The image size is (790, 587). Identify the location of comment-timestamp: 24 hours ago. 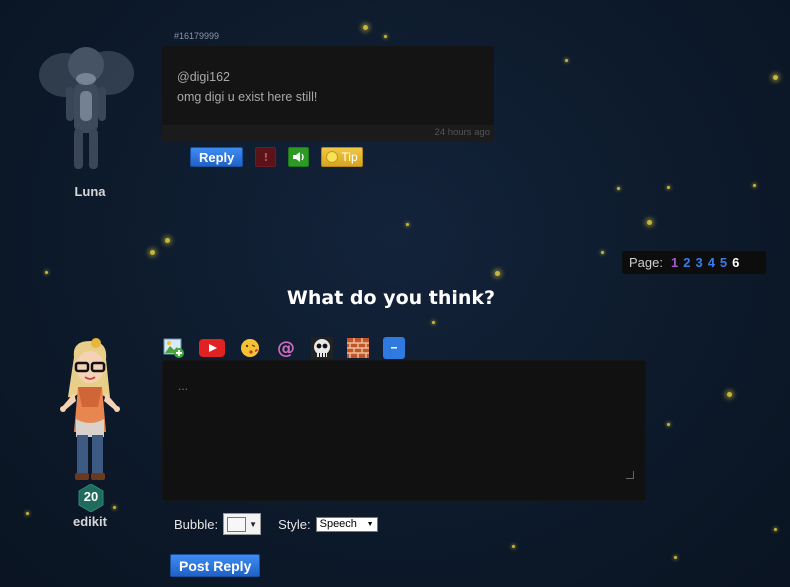
(462, 132).